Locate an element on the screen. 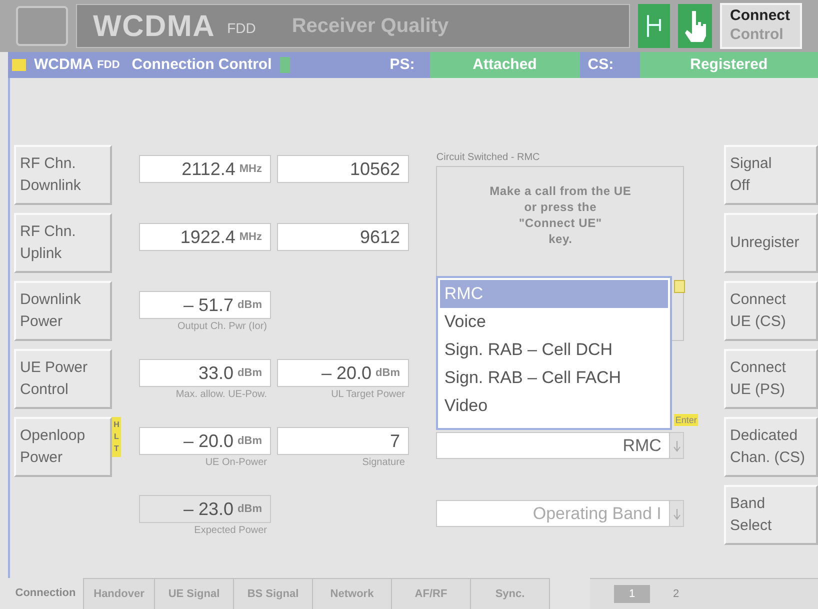  field-caption: Signature is located at coordinates (384, 463).